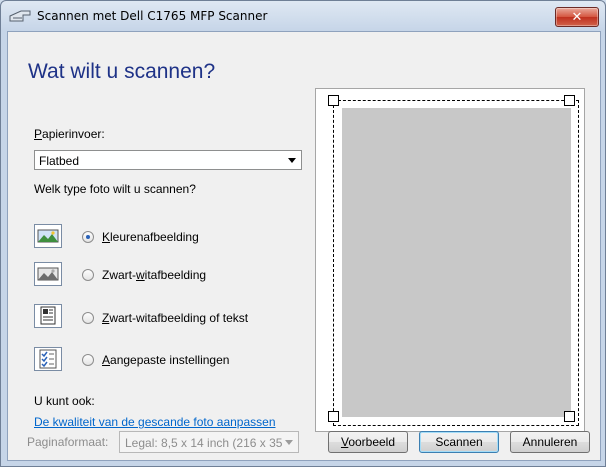 This screenshot has width=606, height=467. I want to click on photo-type-label: Welk type foto wilt u scannen?, so click(115, 189).